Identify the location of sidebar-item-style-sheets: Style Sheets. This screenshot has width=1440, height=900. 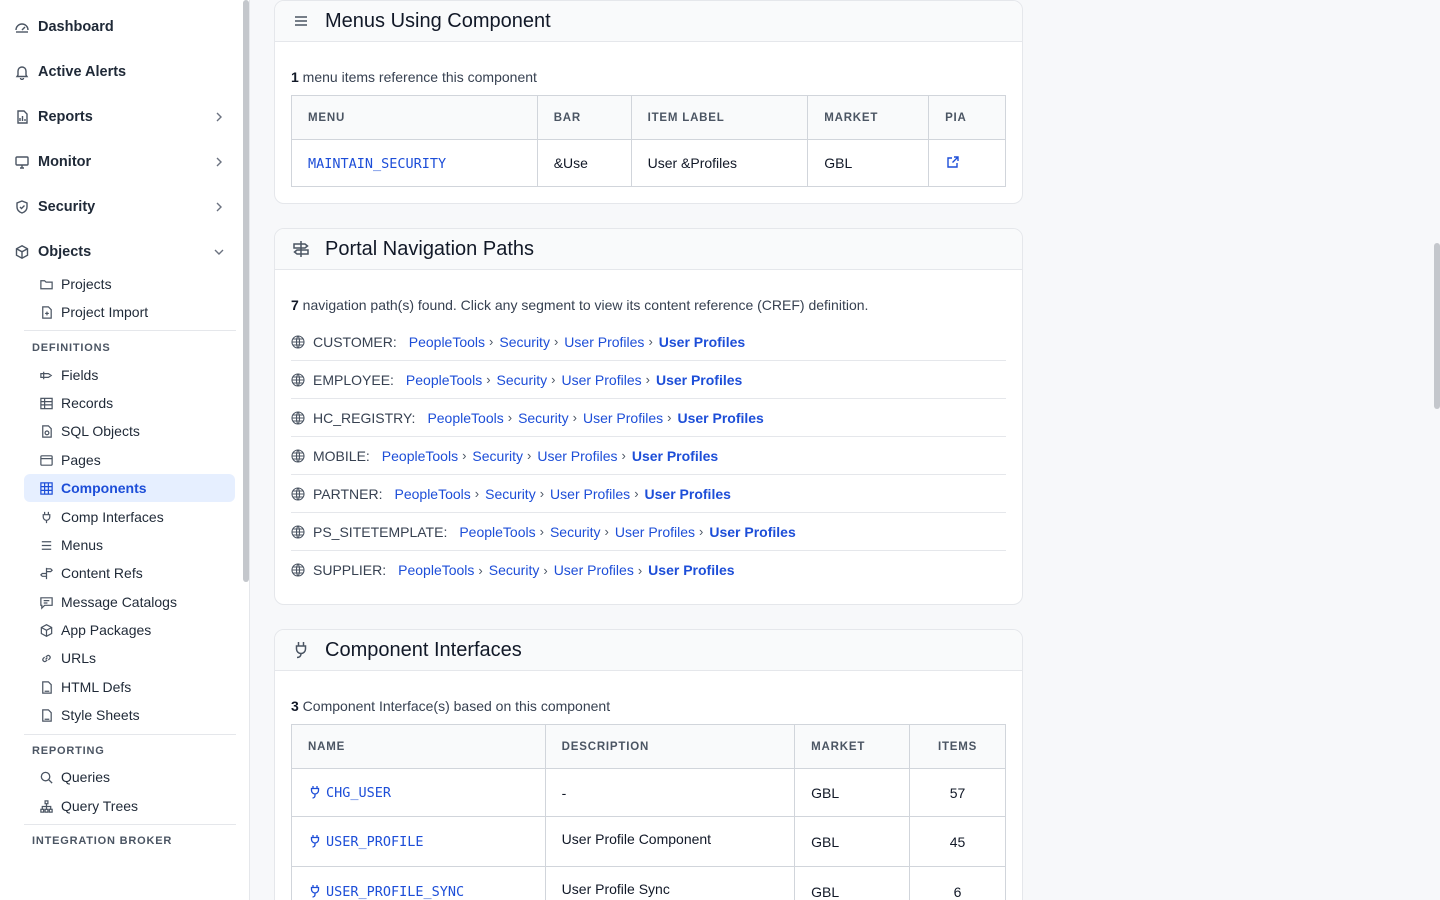
(129, 715).